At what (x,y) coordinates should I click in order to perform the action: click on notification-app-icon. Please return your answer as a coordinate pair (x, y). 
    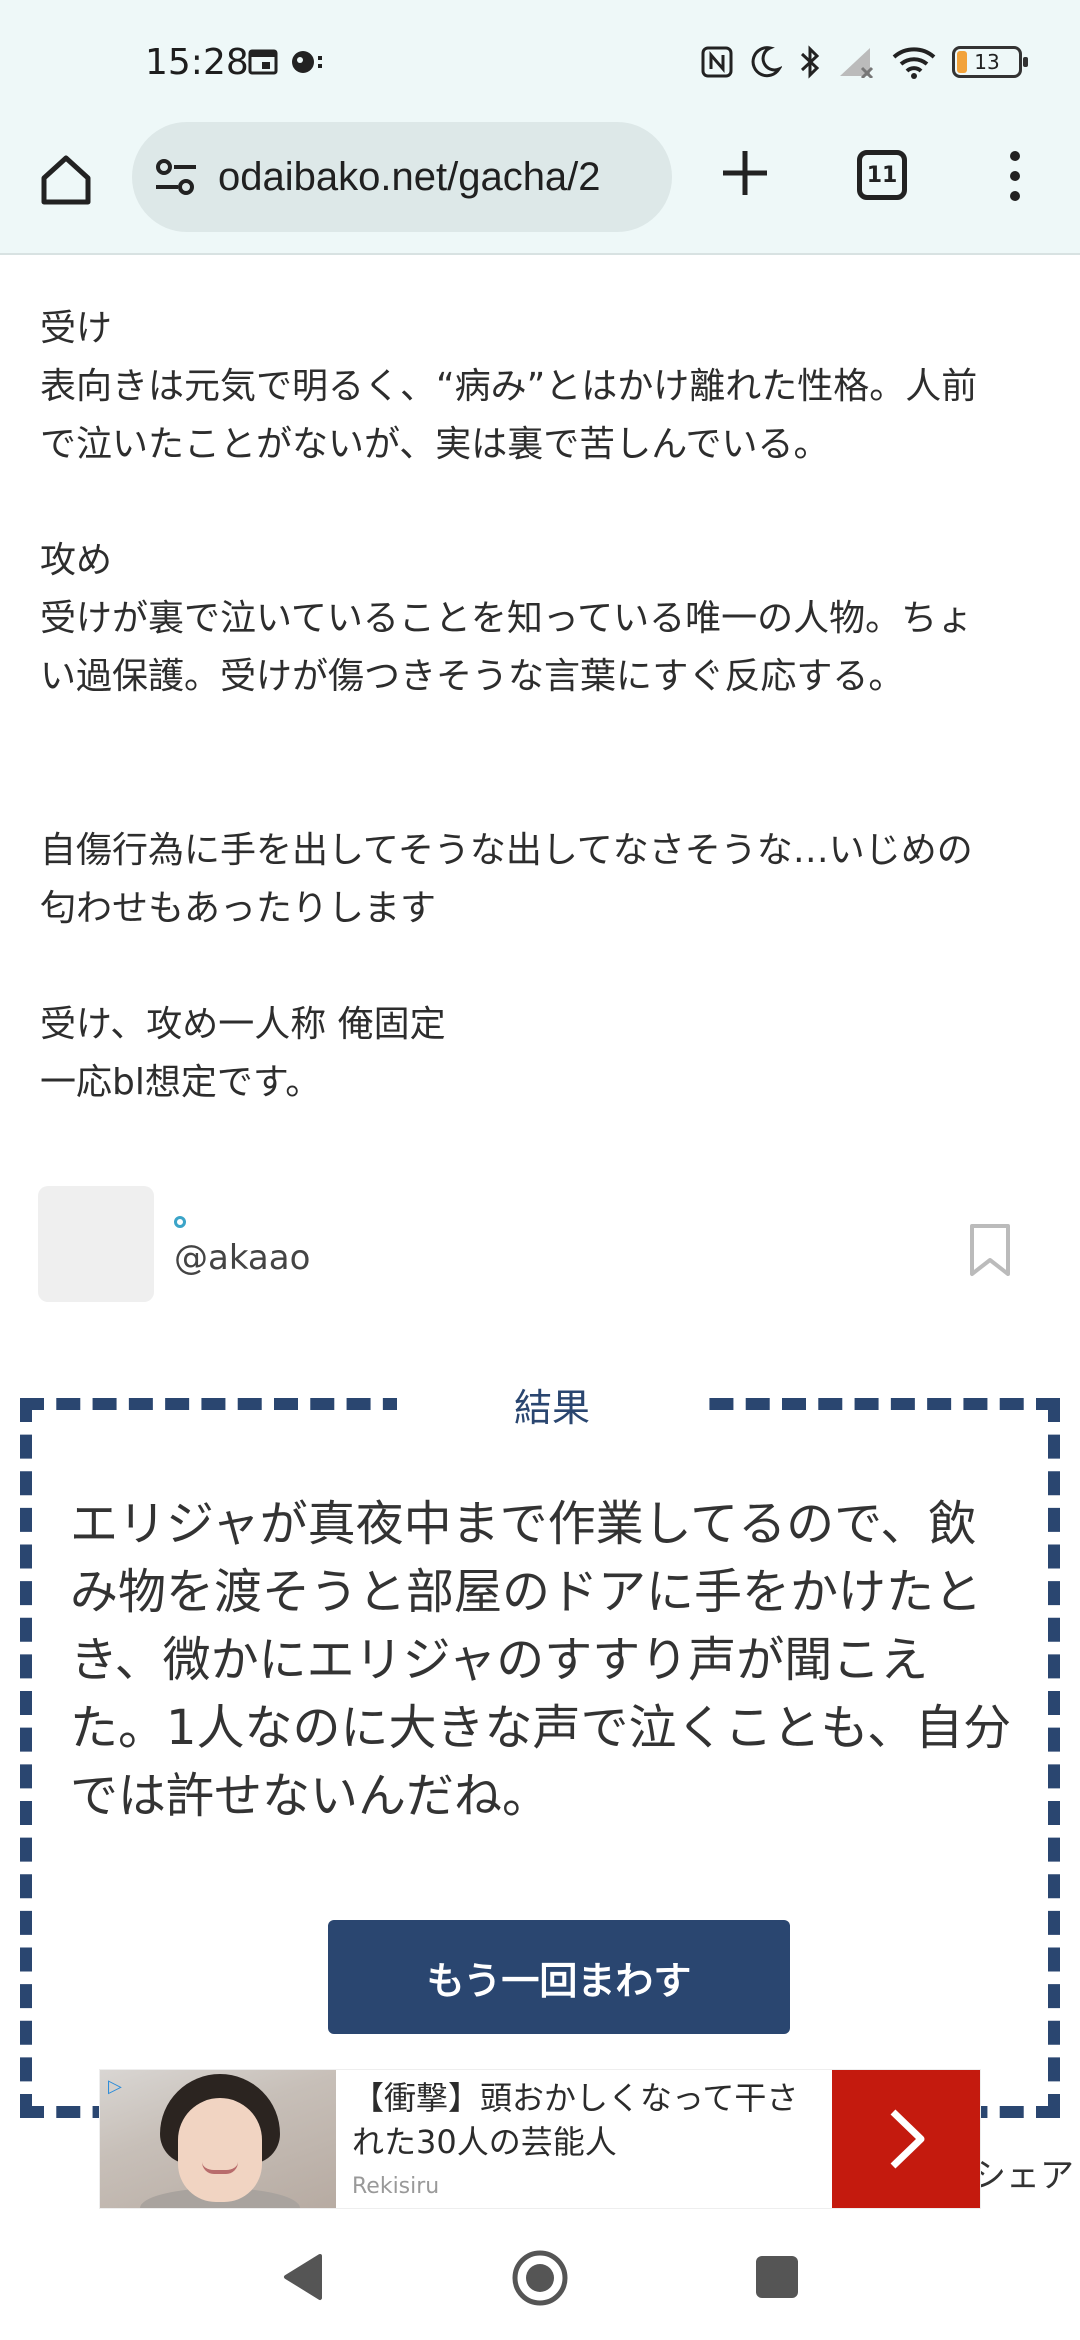
    Looking at the image, I should click on (307, 62).